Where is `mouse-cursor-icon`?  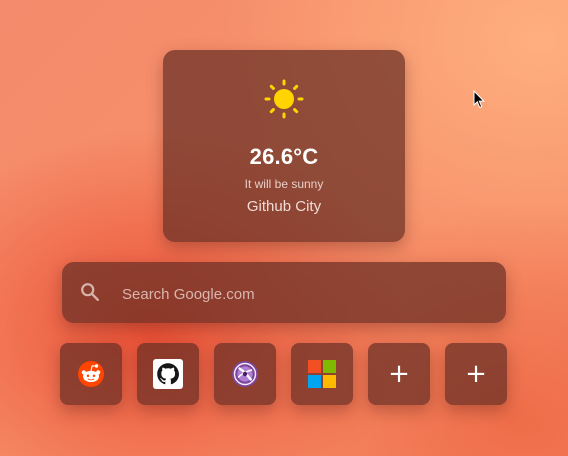 mouse-cursor-icon is located at coordinates (479, 99).